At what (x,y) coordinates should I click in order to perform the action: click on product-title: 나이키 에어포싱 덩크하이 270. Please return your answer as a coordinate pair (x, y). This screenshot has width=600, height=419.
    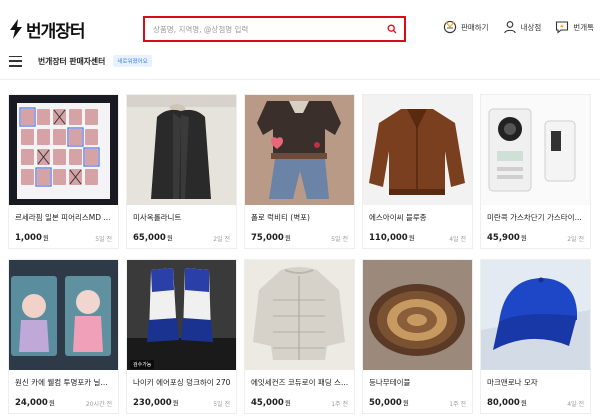
    Looking at the image, I should click on (182, 382).